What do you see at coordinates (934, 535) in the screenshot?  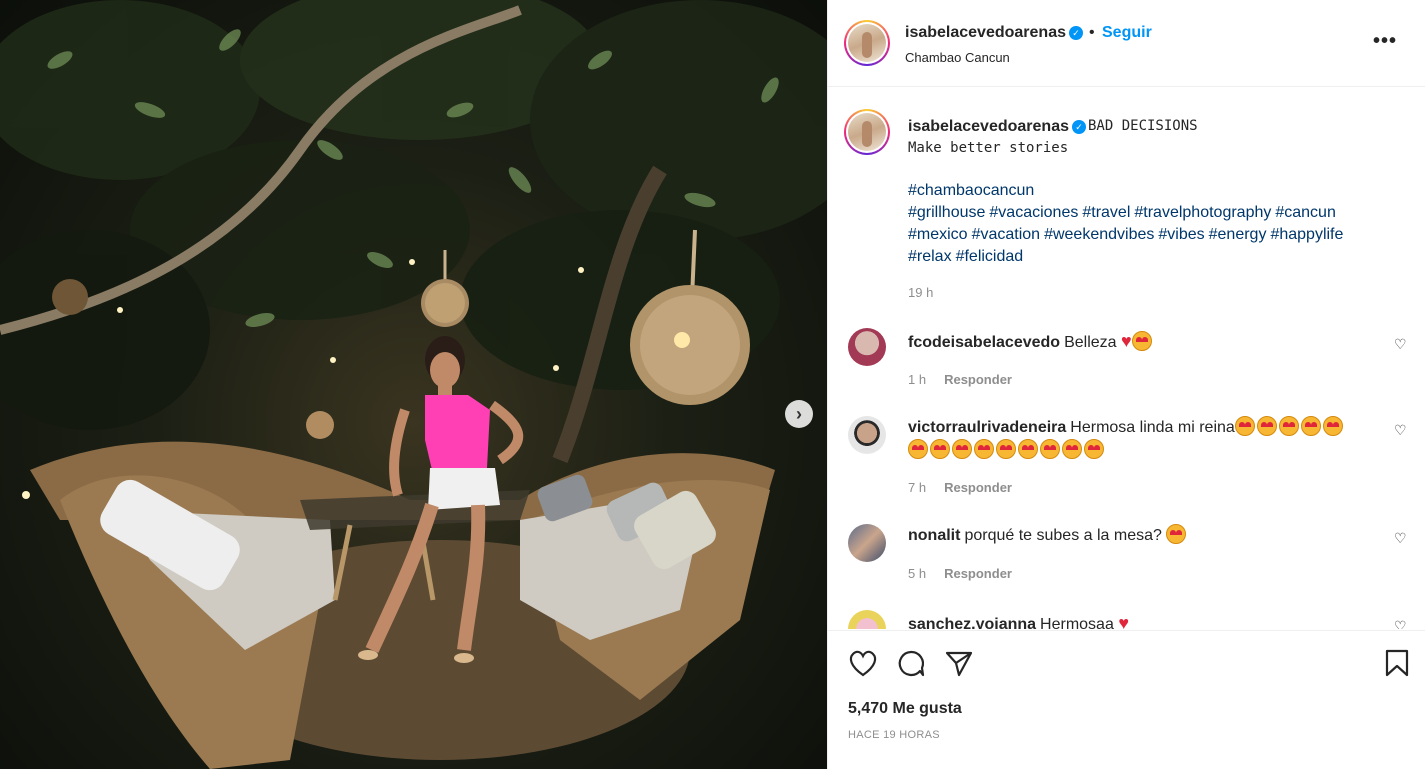 I see `comment-username: nonalit` at bounding box center [934, 535].